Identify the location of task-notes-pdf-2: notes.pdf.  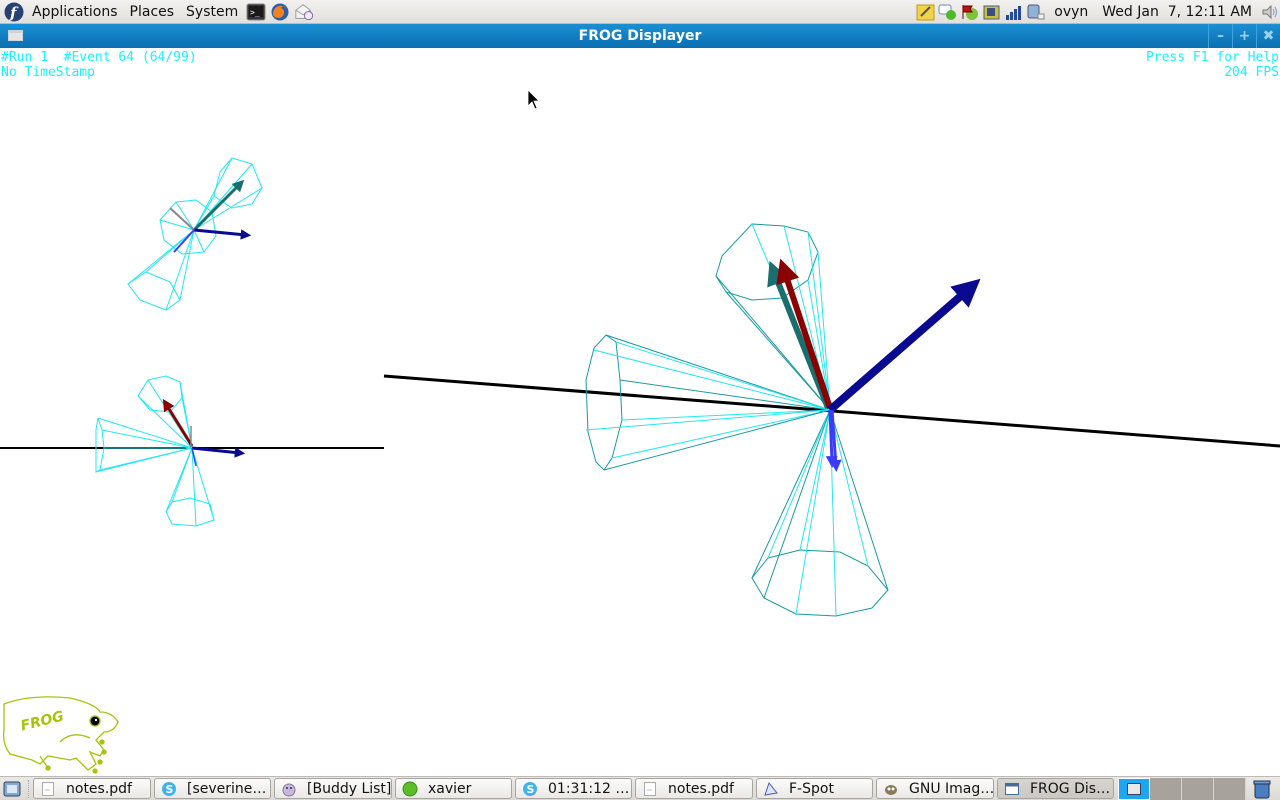
(694, 788).